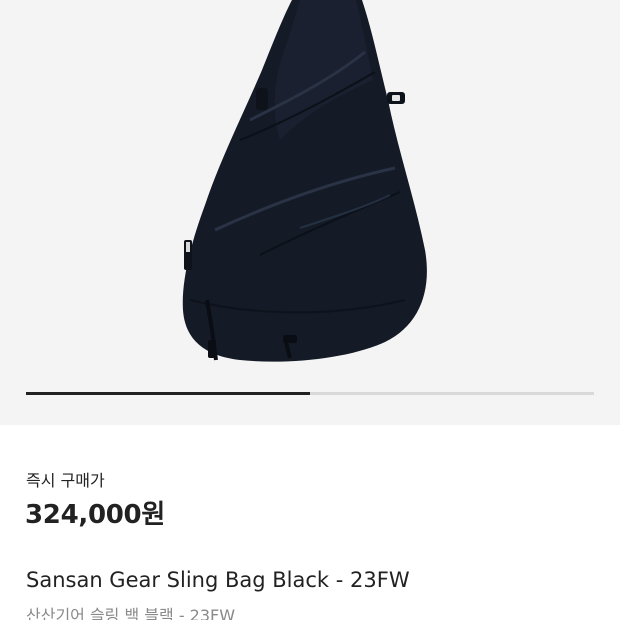 This screenshot has height=620, width=620. I want to click on carousel-progress-indicator, so click(168, 393).